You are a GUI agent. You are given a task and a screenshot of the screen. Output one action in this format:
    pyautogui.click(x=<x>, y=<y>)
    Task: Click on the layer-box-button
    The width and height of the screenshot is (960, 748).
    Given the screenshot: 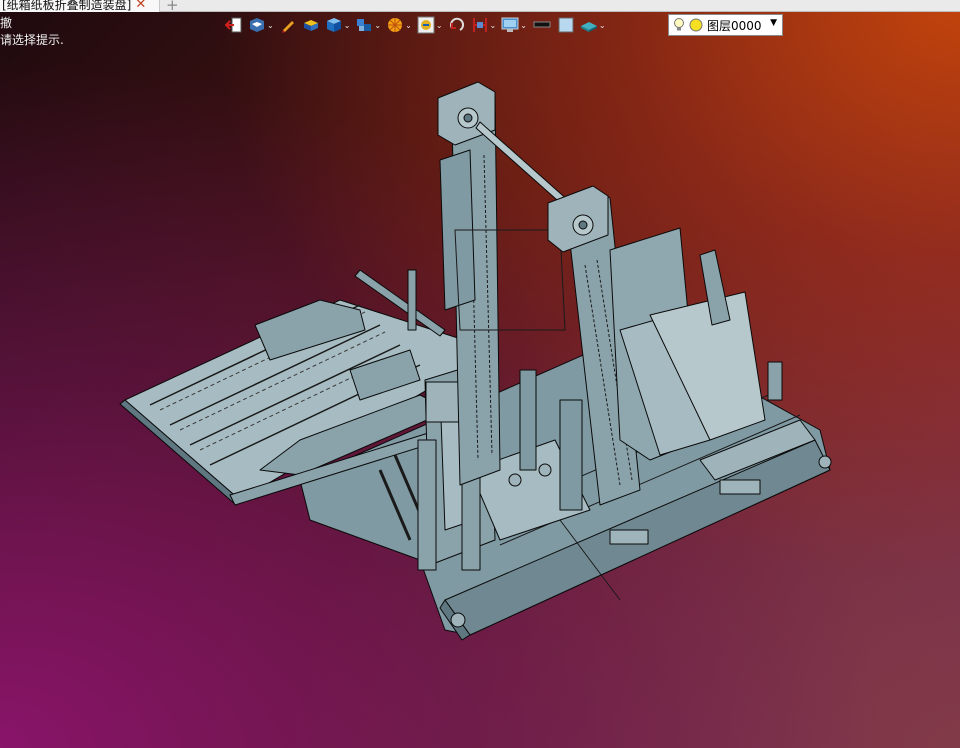 What is the action you would take?
    pyautogui.click(x=311, y=25)
    